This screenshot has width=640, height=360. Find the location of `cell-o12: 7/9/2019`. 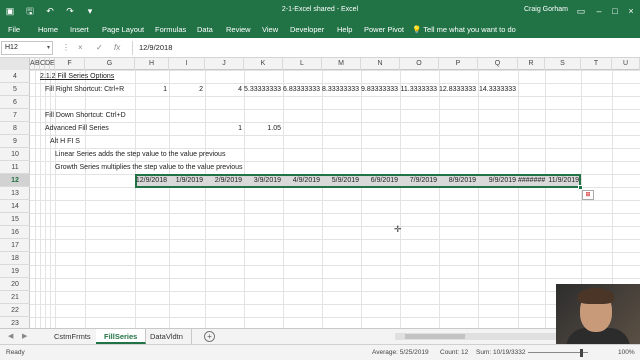

cell-o12: 7/9/2019 is located at coordinates (418, 180).